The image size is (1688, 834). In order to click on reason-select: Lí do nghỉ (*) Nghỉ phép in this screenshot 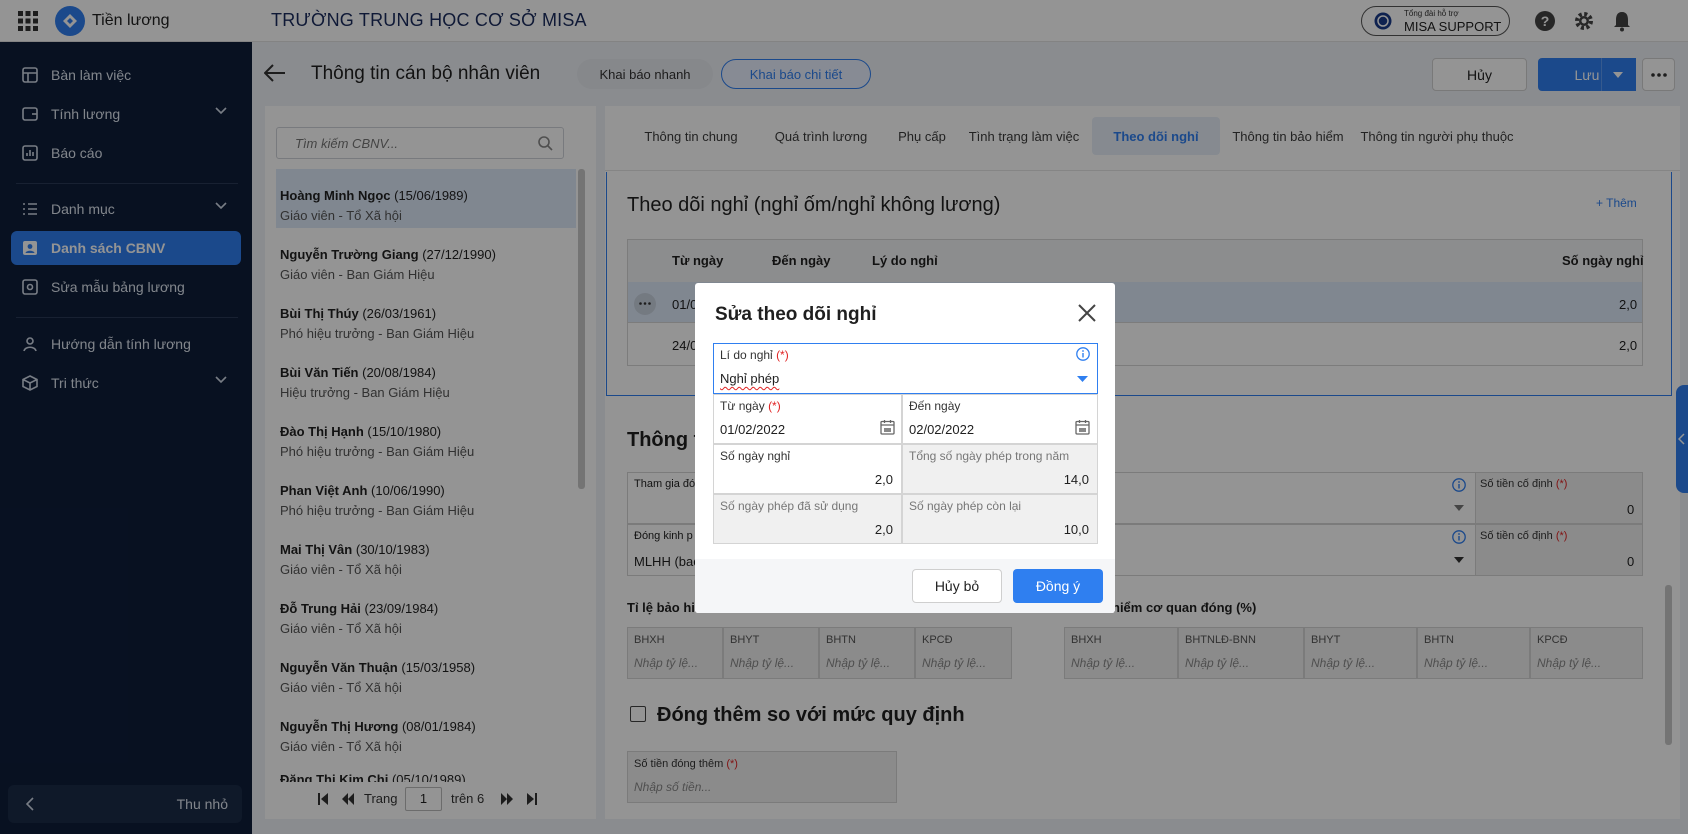, I will do `click(905, 368)`.